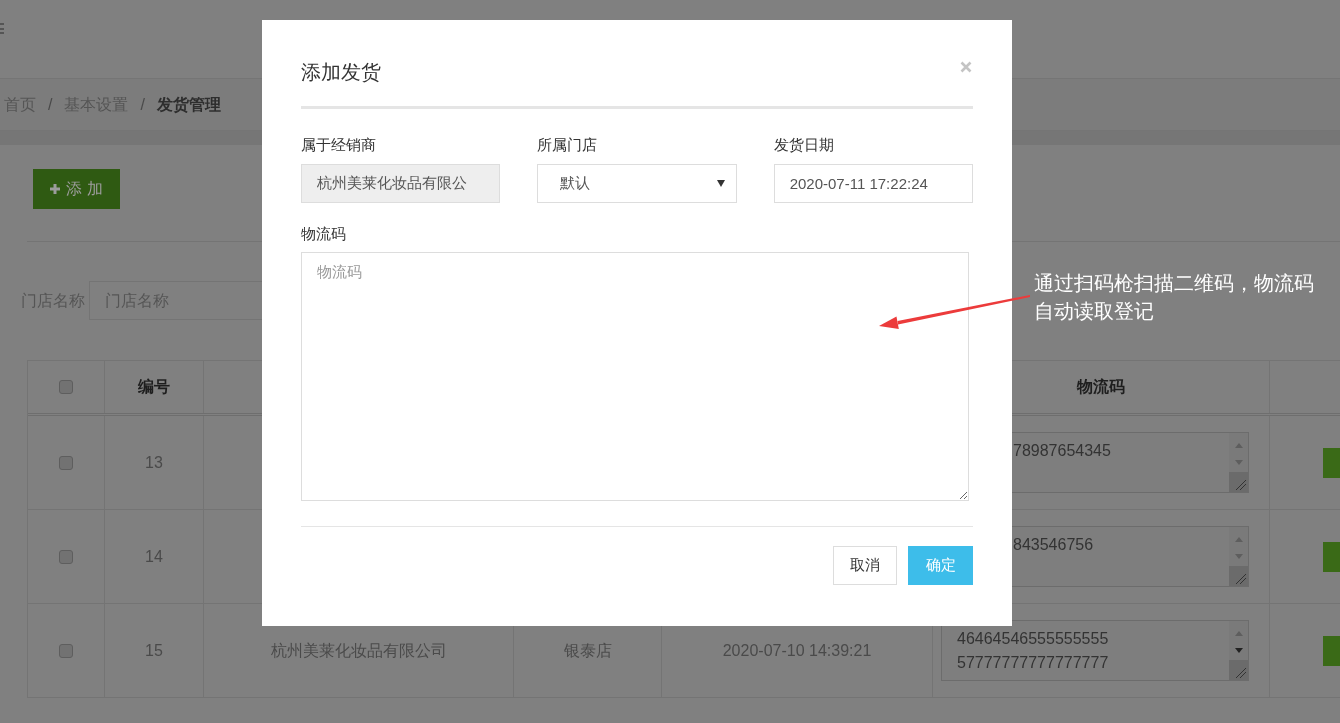 The width and height of the screenshot is (1340, 723). I want to click on caret-icon, so click(720, 183).